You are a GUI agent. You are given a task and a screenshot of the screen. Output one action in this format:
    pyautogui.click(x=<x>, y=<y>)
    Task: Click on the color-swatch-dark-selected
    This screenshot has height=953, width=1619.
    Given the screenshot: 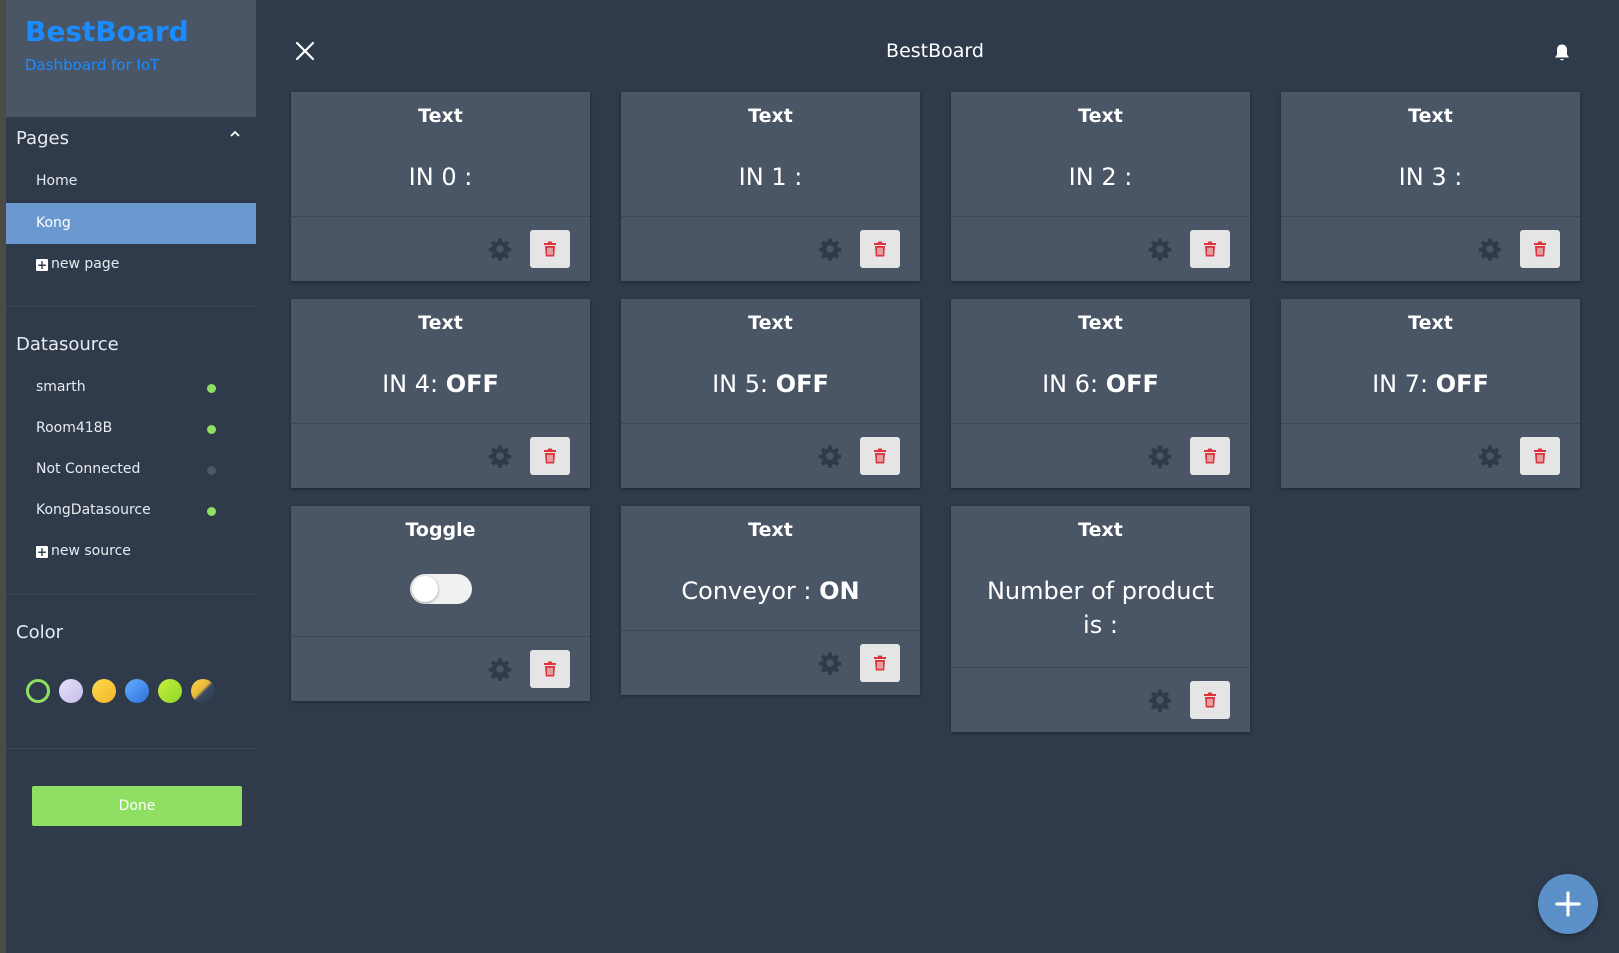 What is the action you would take?
    pyautogui.click(x=38, y=691)
    